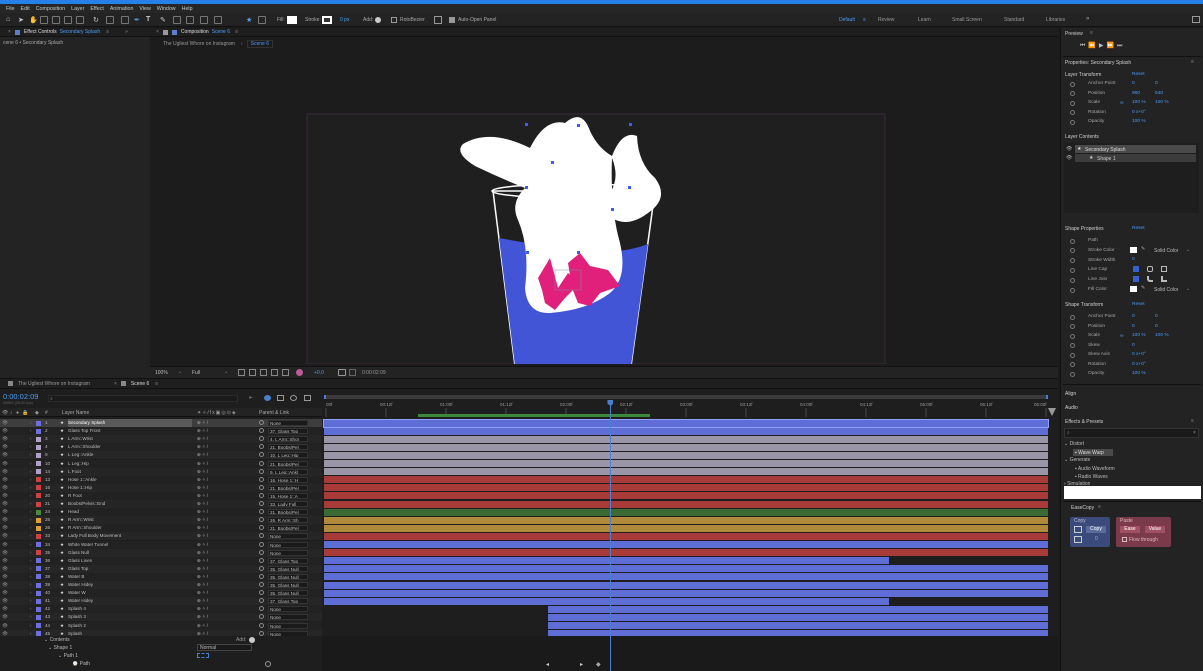  What do you see at coordinates (130, 617) in the screenshot?
I see `layer-name: Splash 3` at bounding box center [130, 617].